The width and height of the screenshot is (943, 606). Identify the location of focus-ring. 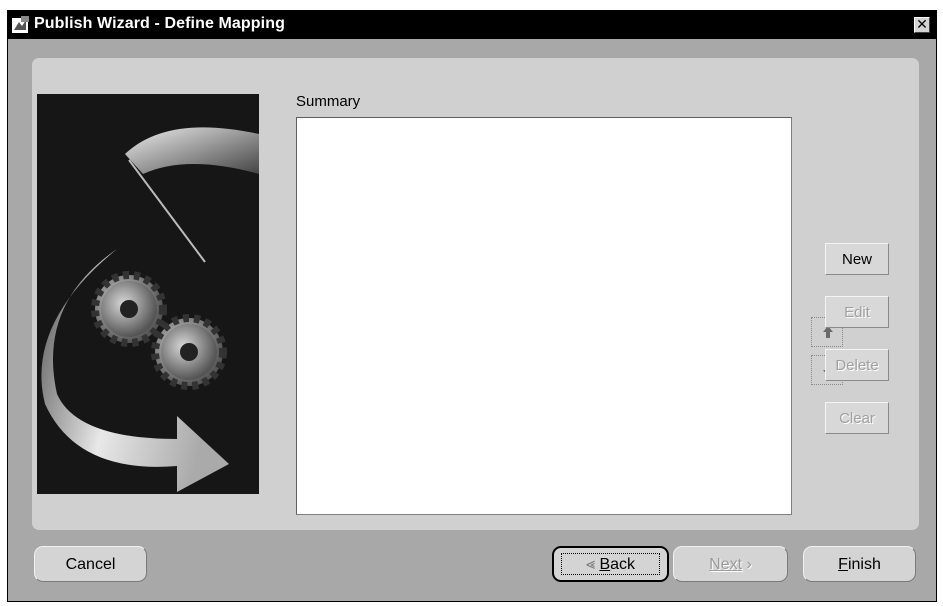
(610, 564).